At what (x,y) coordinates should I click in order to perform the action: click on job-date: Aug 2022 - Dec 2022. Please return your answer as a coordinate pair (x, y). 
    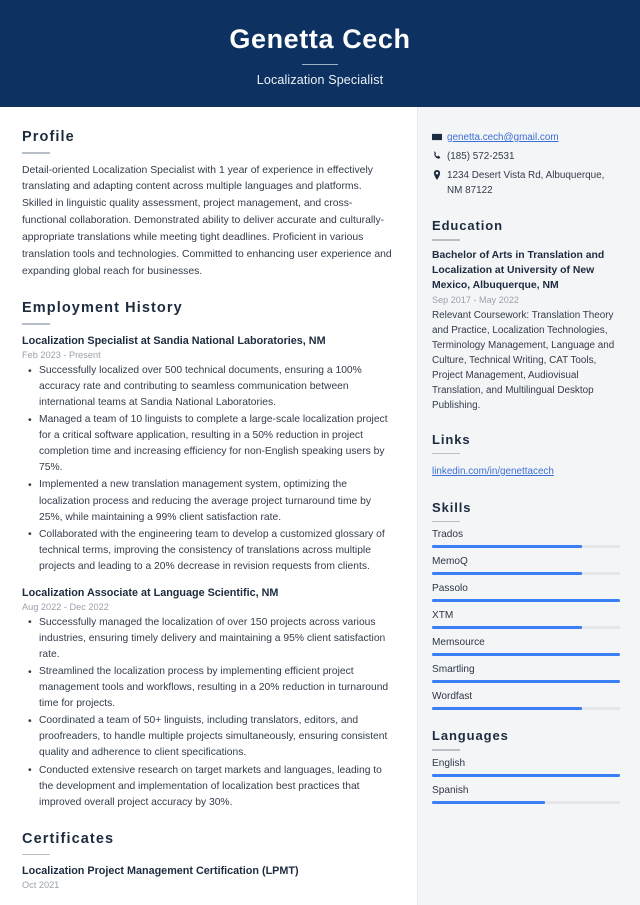
    Looking at the image, I should click on (65, 606).